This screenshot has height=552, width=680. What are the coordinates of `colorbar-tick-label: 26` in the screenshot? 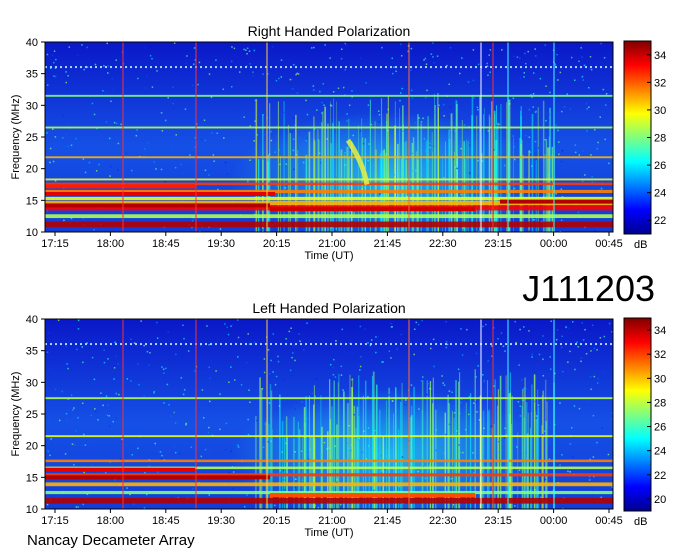 It's located at (660, 166).